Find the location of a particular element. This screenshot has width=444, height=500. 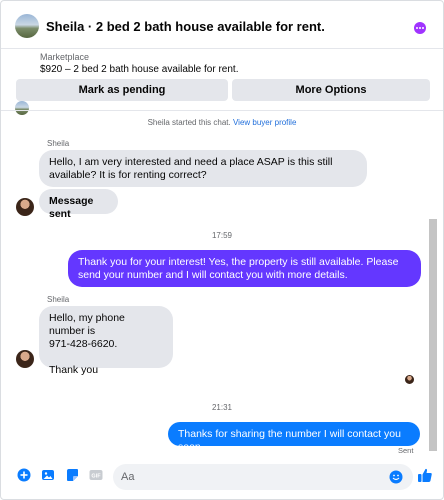

image-icon is located at coordinates (48, 475).